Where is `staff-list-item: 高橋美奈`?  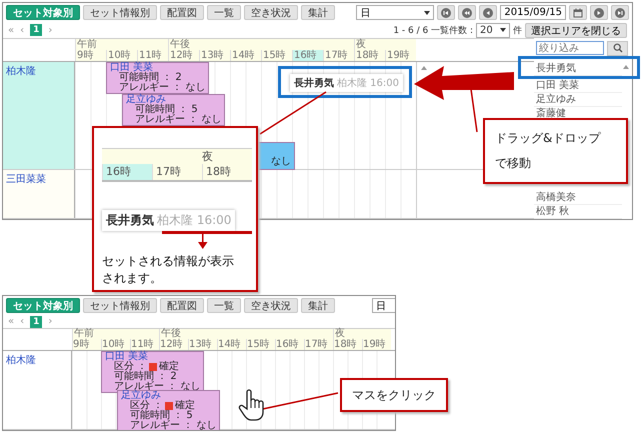 staff-list-item: 高橋美奈 is located at coordinates (578, 198).